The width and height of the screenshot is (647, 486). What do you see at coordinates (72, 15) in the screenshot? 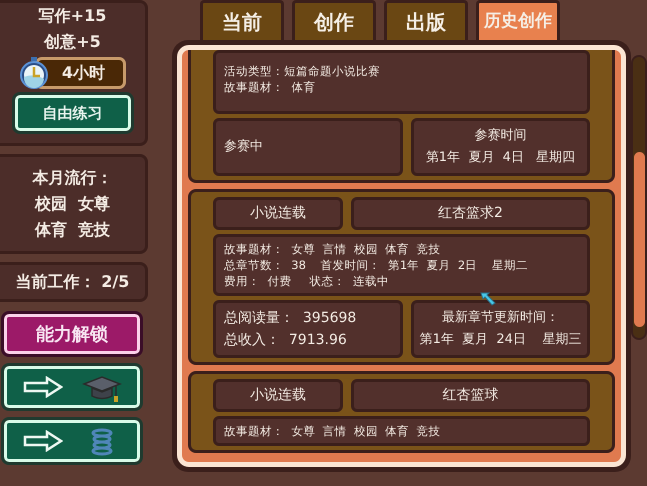
I see `stat-text: 写作+15` at bounding box center [72, 15].